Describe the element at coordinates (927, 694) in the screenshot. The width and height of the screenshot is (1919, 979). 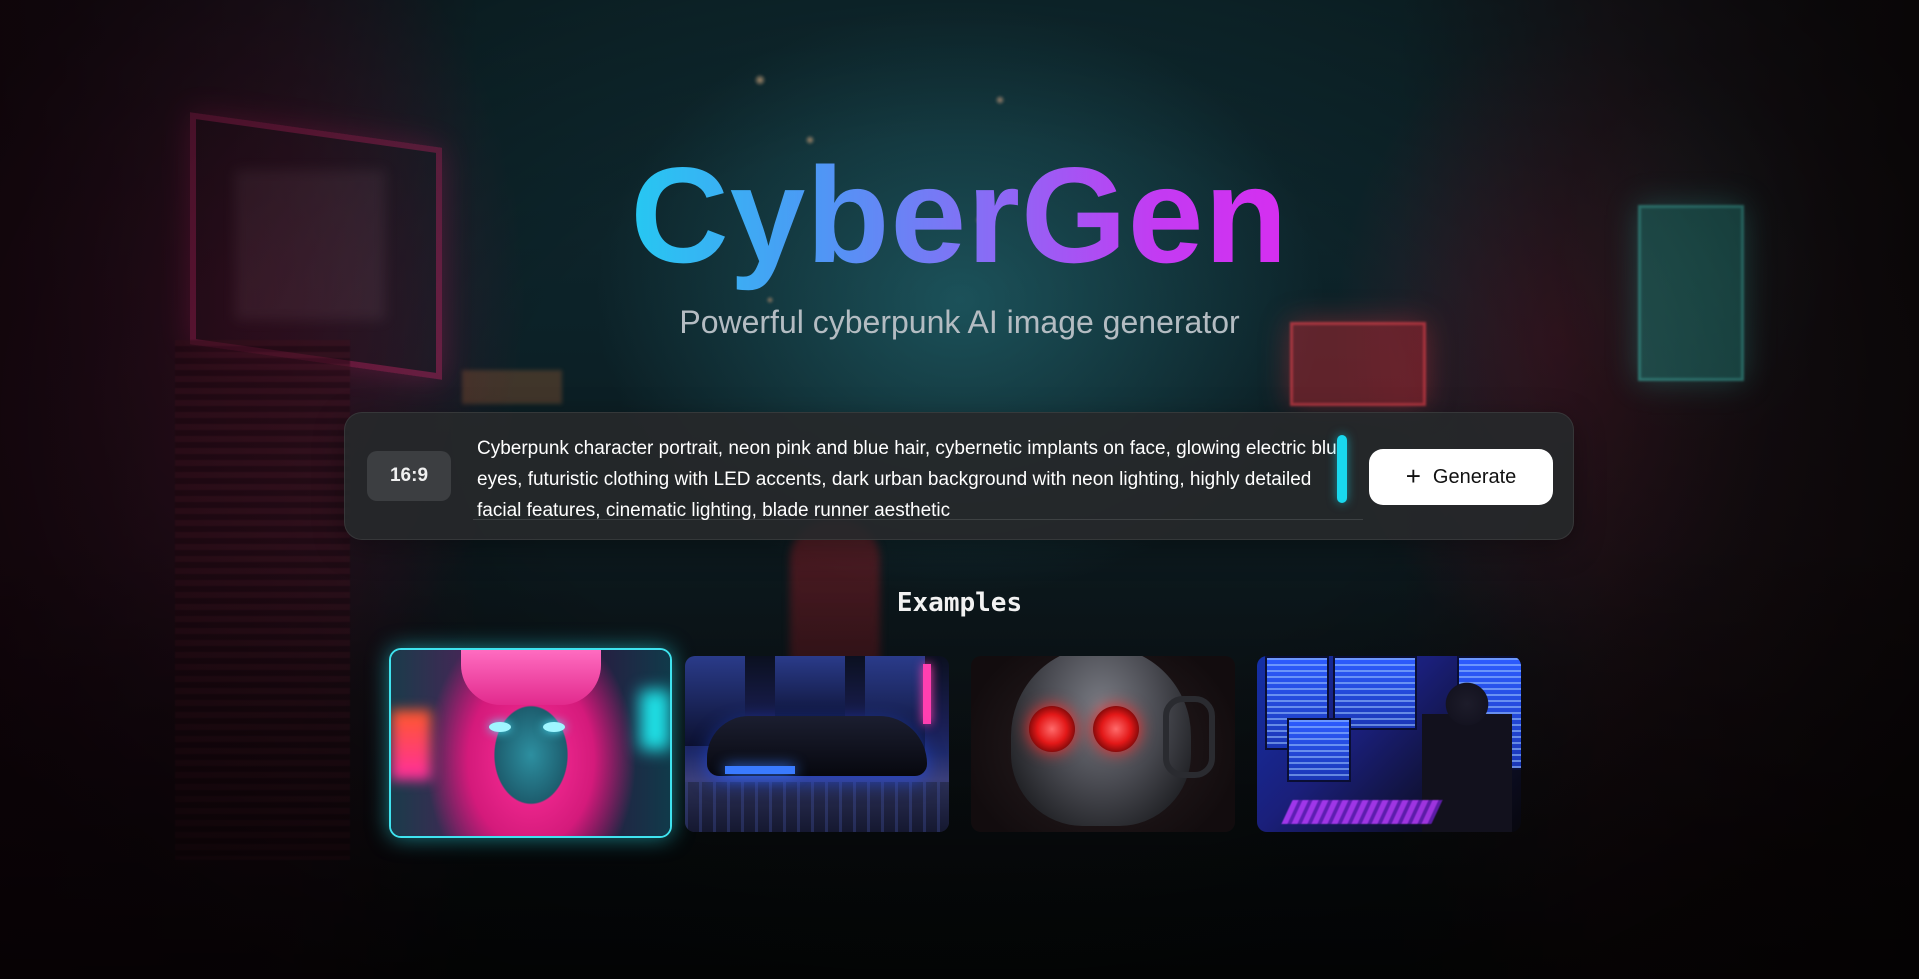
I see `car-neon-strip` at that location.